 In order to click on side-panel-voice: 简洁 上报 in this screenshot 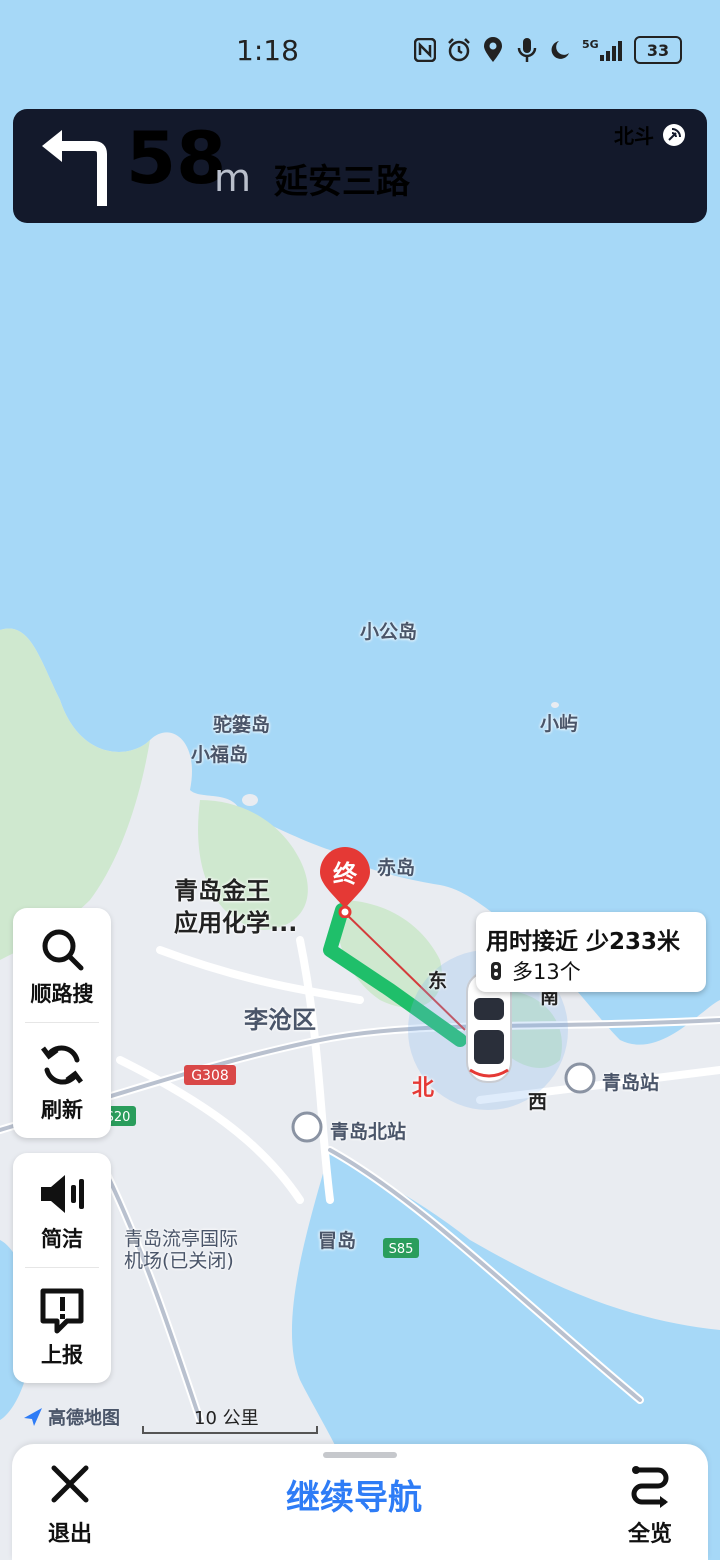, I will do `click(62, 1268)`.